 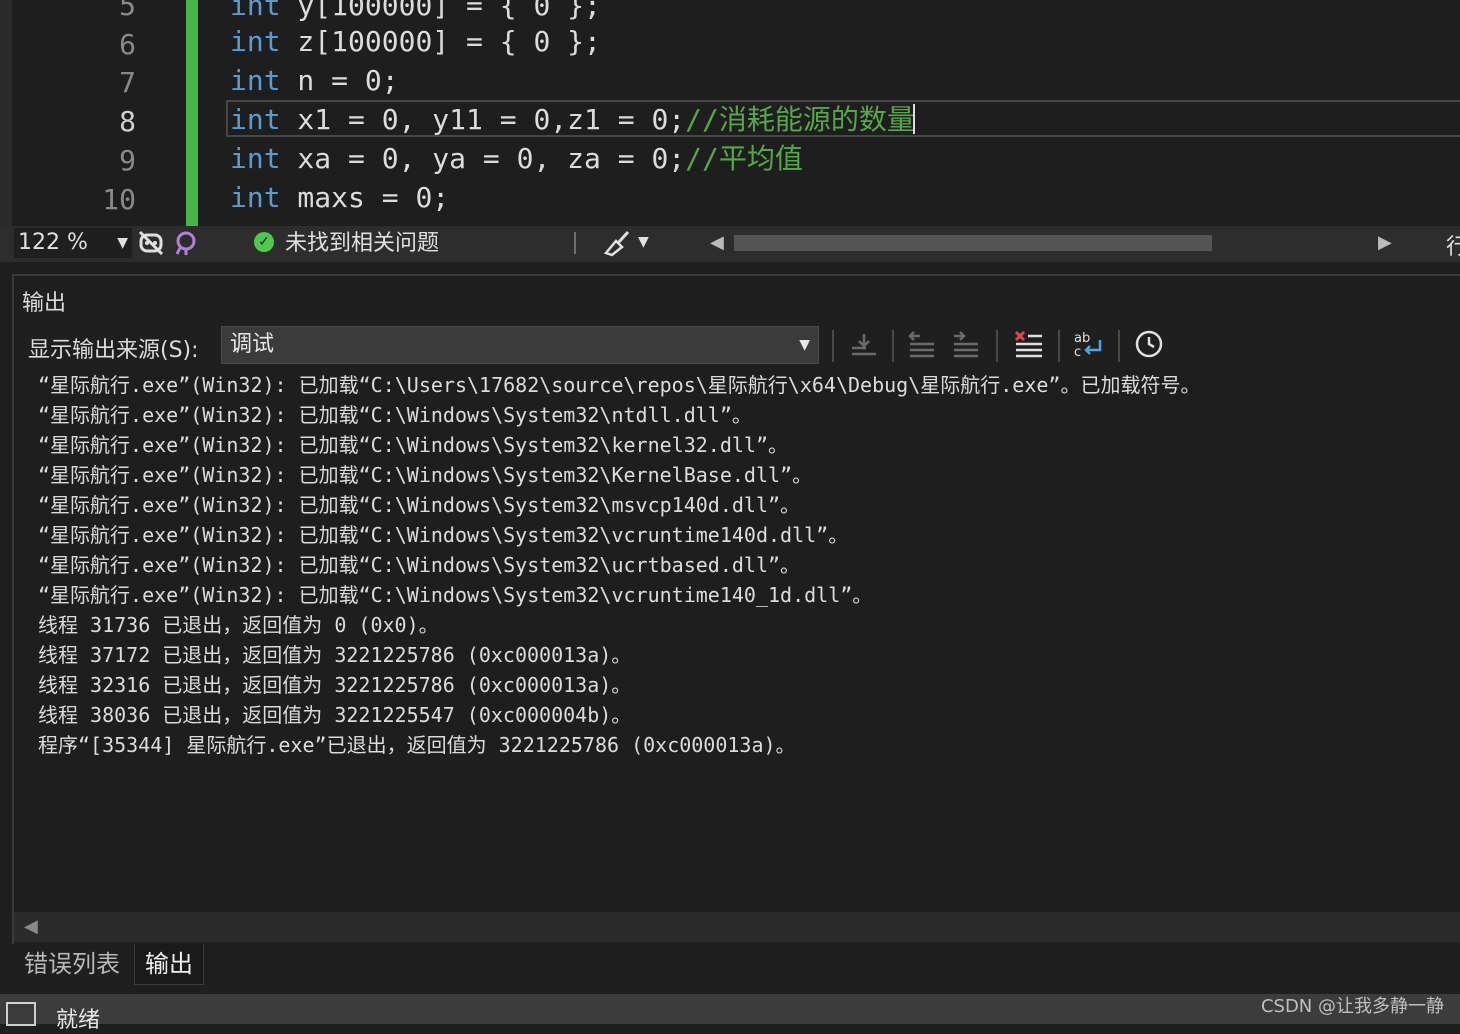 What do you see at coordinates (186, 243) in the screenshot?
I see `intellicode-icon` at bounding box center [186, 243].